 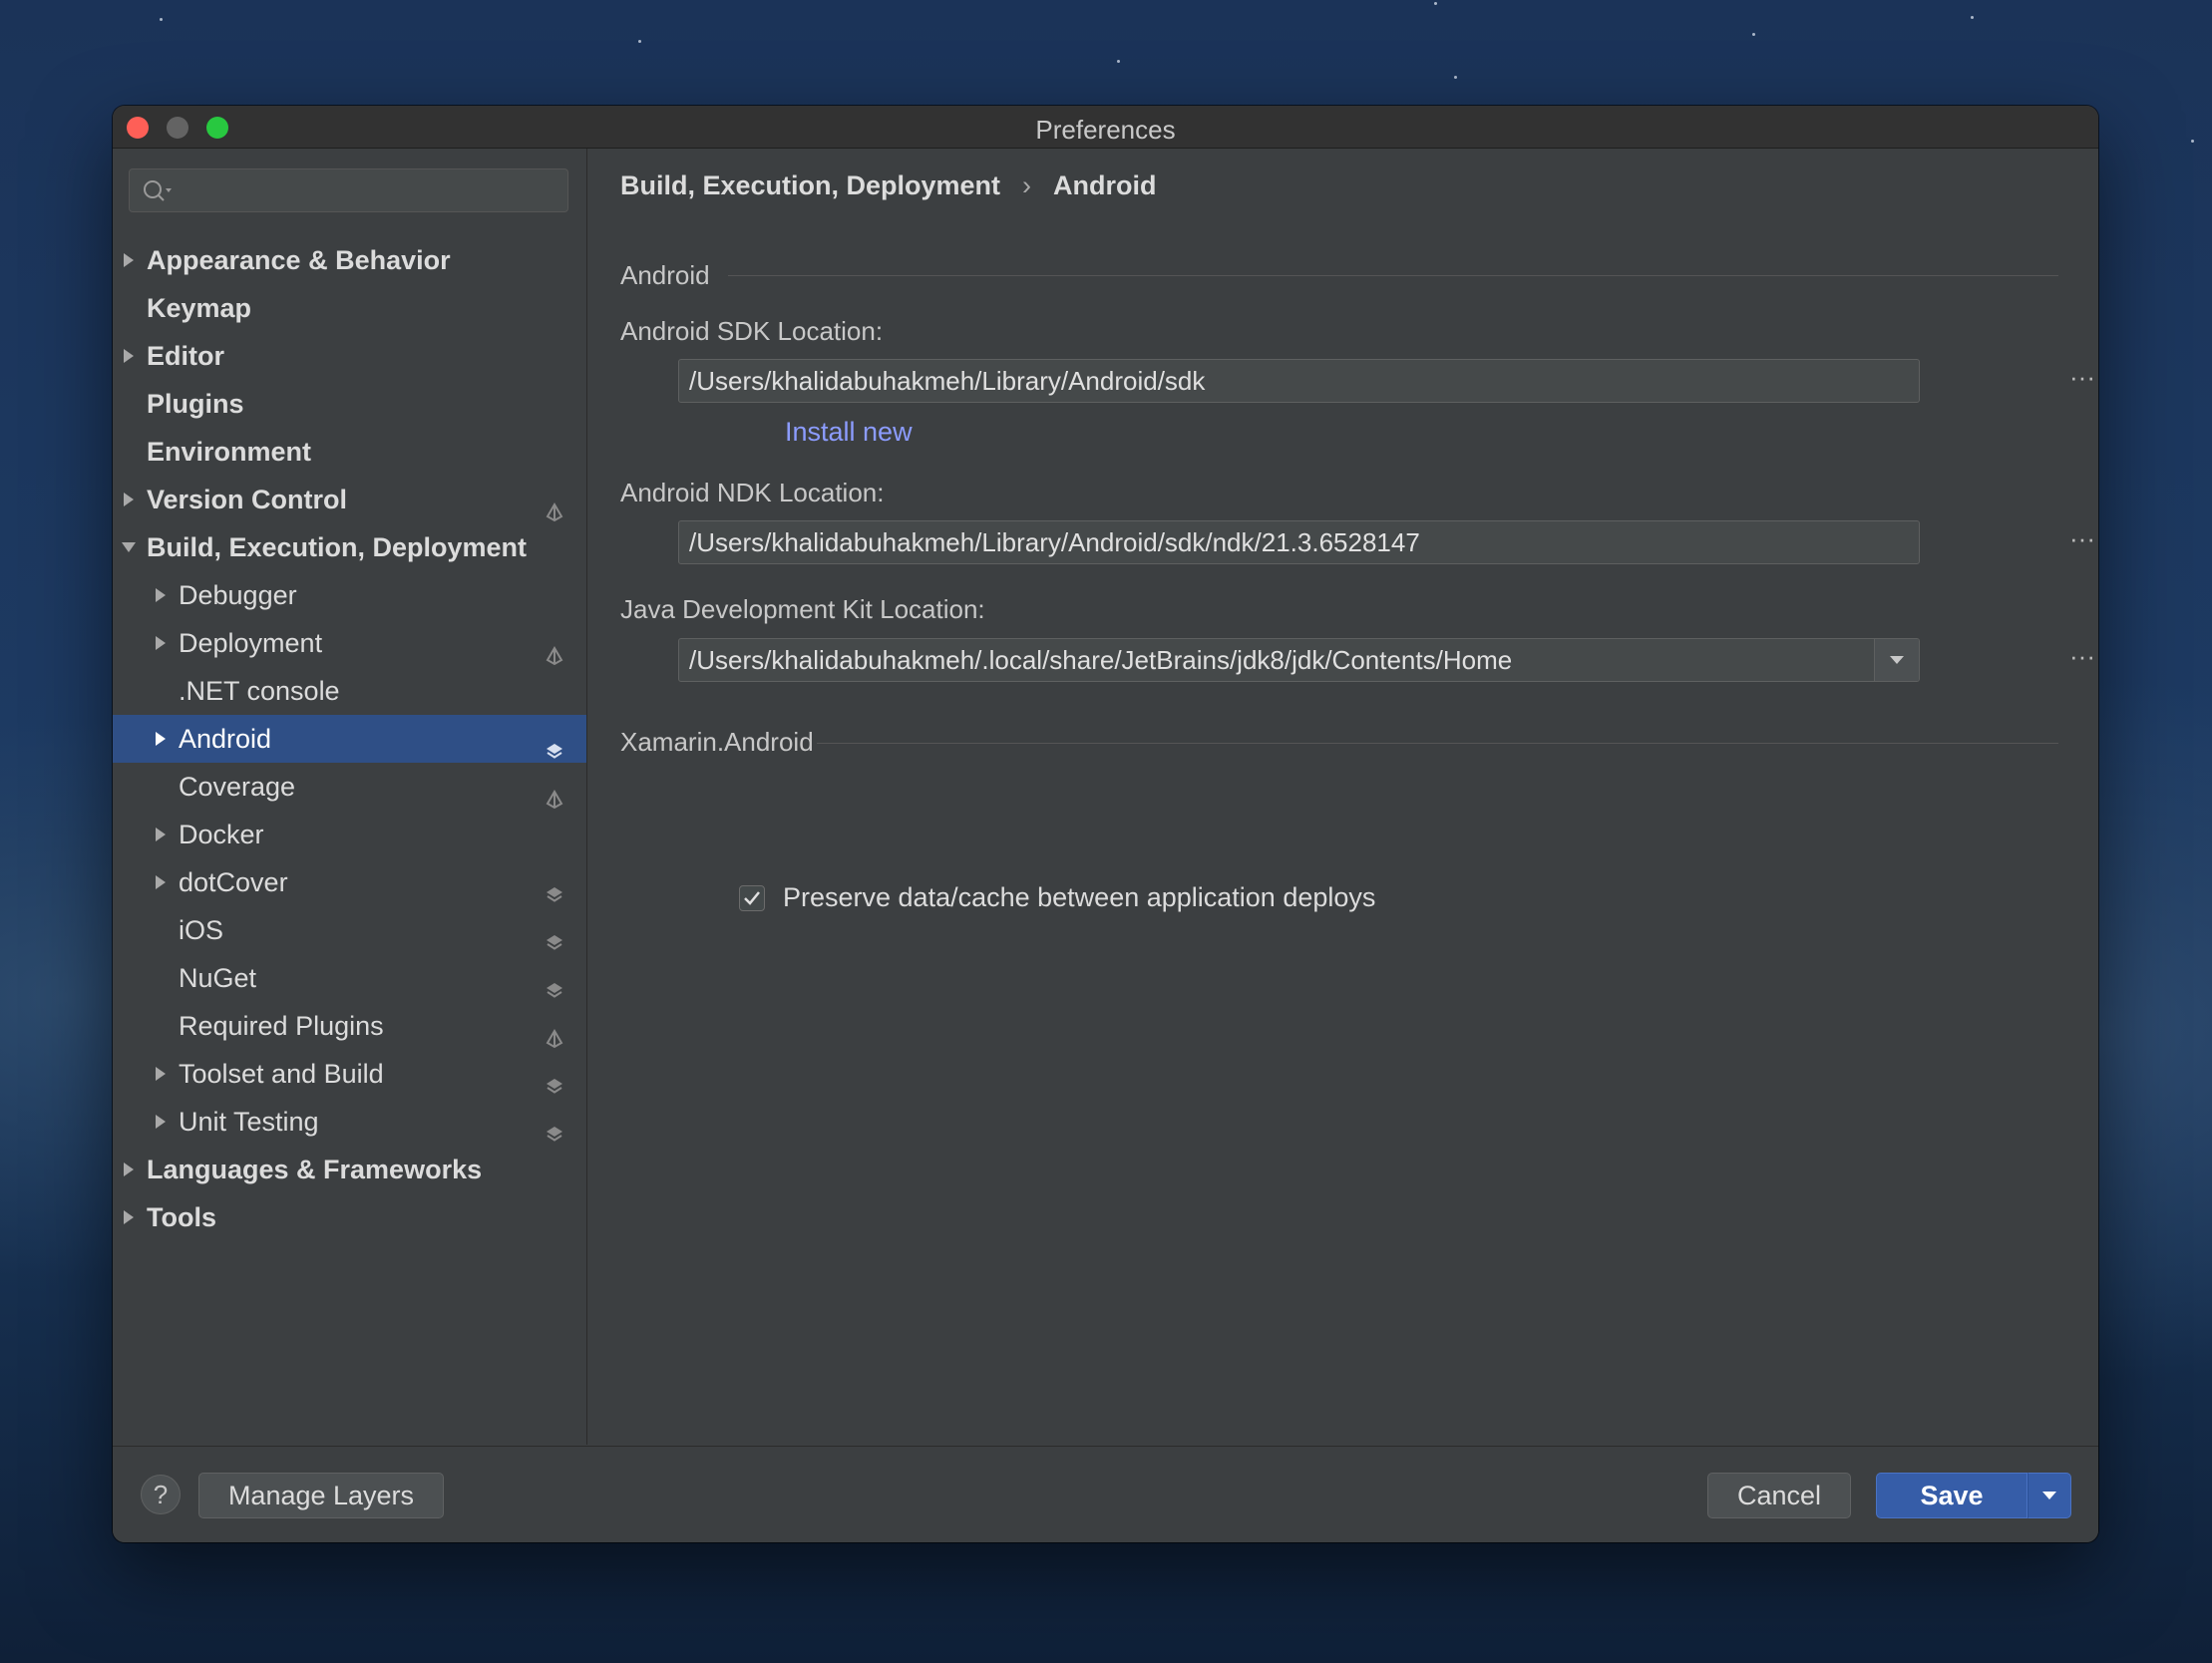 What do you see at coordinates (349, 499) in the screenshot?
I see `sidebar-item-version-control: Version Control` at bounding box center [349, 499].